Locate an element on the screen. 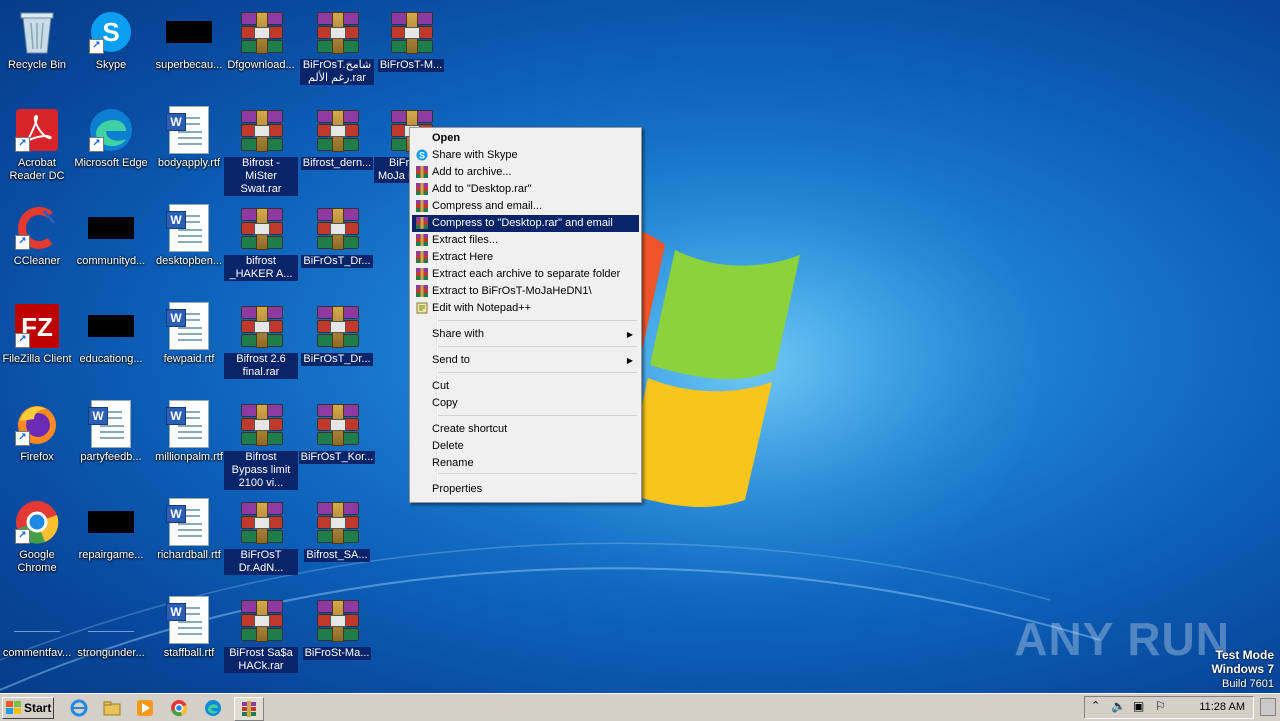  menu-item-delete: Delete is located at coordinates (525, 446).